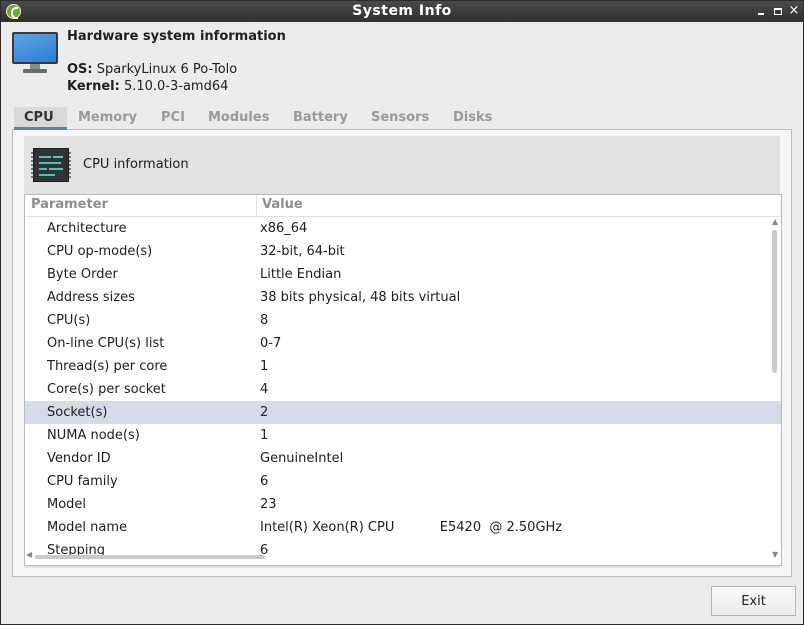 The width and height of the screenshot is (804, 625). What do you see at coordinates (282, 204) in the screenshot?
I see `column-header-value: Value` at bounding box center [282, 204].